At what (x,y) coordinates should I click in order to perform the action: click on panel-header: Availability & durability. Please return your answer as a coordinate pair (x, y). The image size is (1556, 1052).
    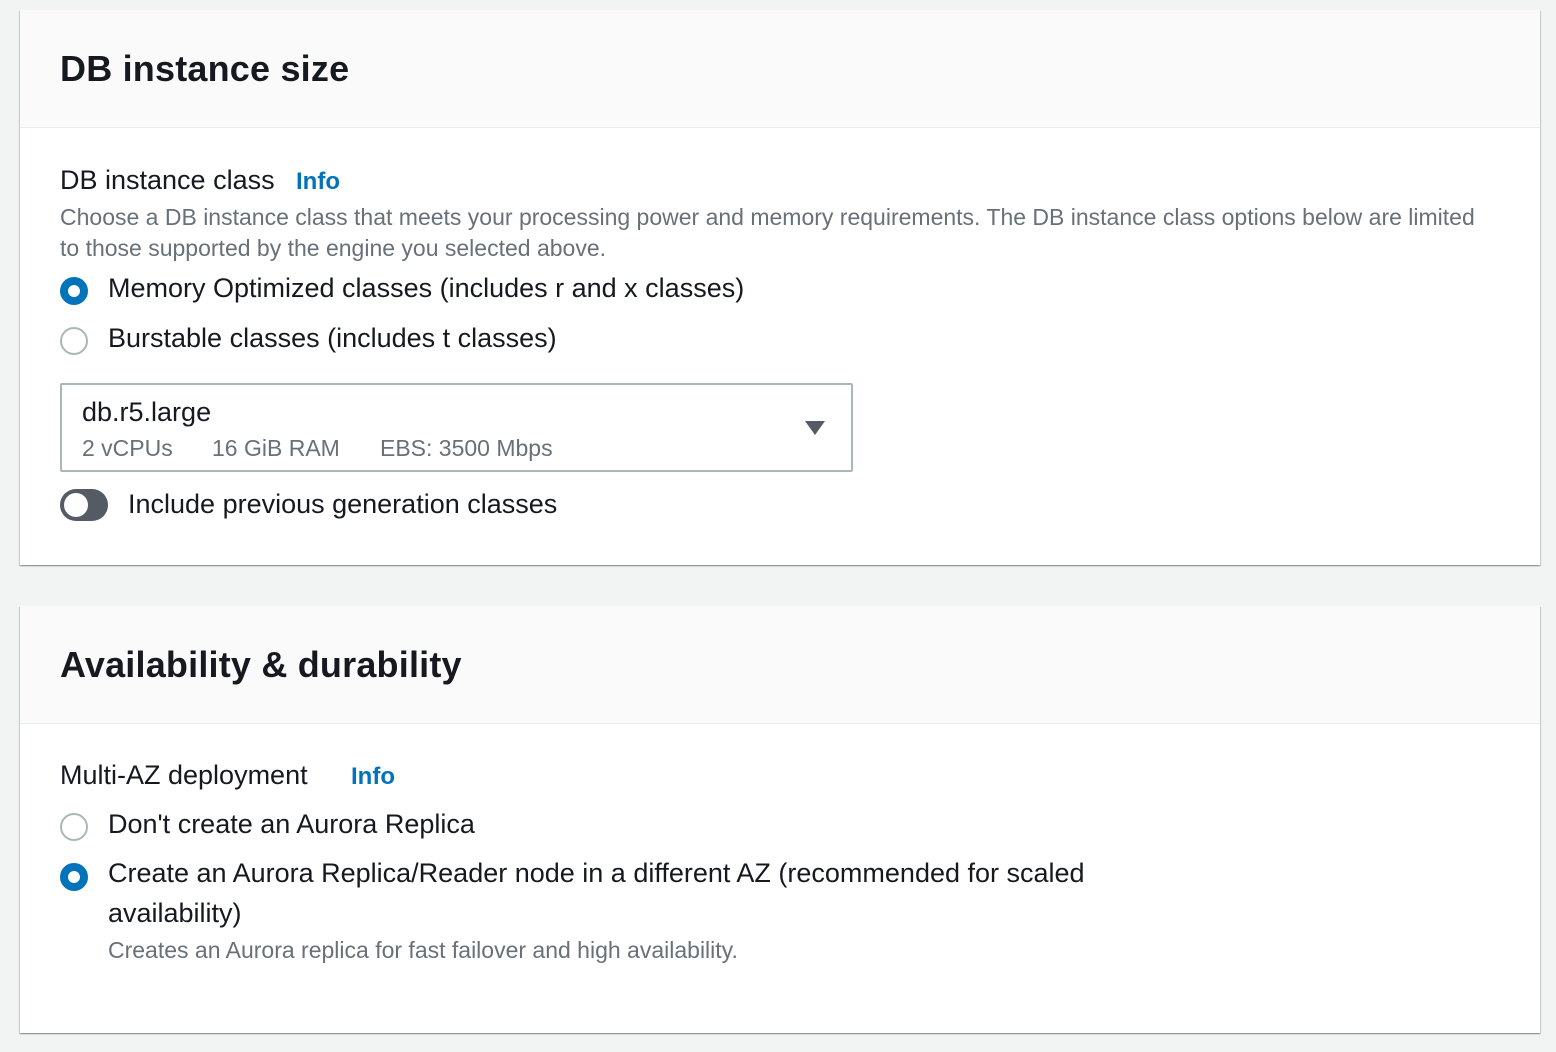
    Looking at the image, I should click on (780, 665).